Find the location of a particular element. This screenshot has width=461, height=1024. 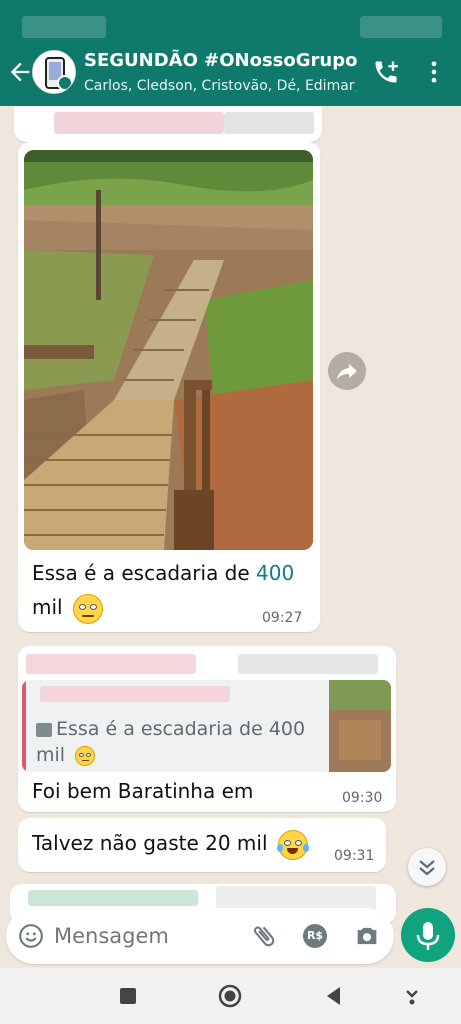

more-vertical-icon is located at coordinates (434, 72).